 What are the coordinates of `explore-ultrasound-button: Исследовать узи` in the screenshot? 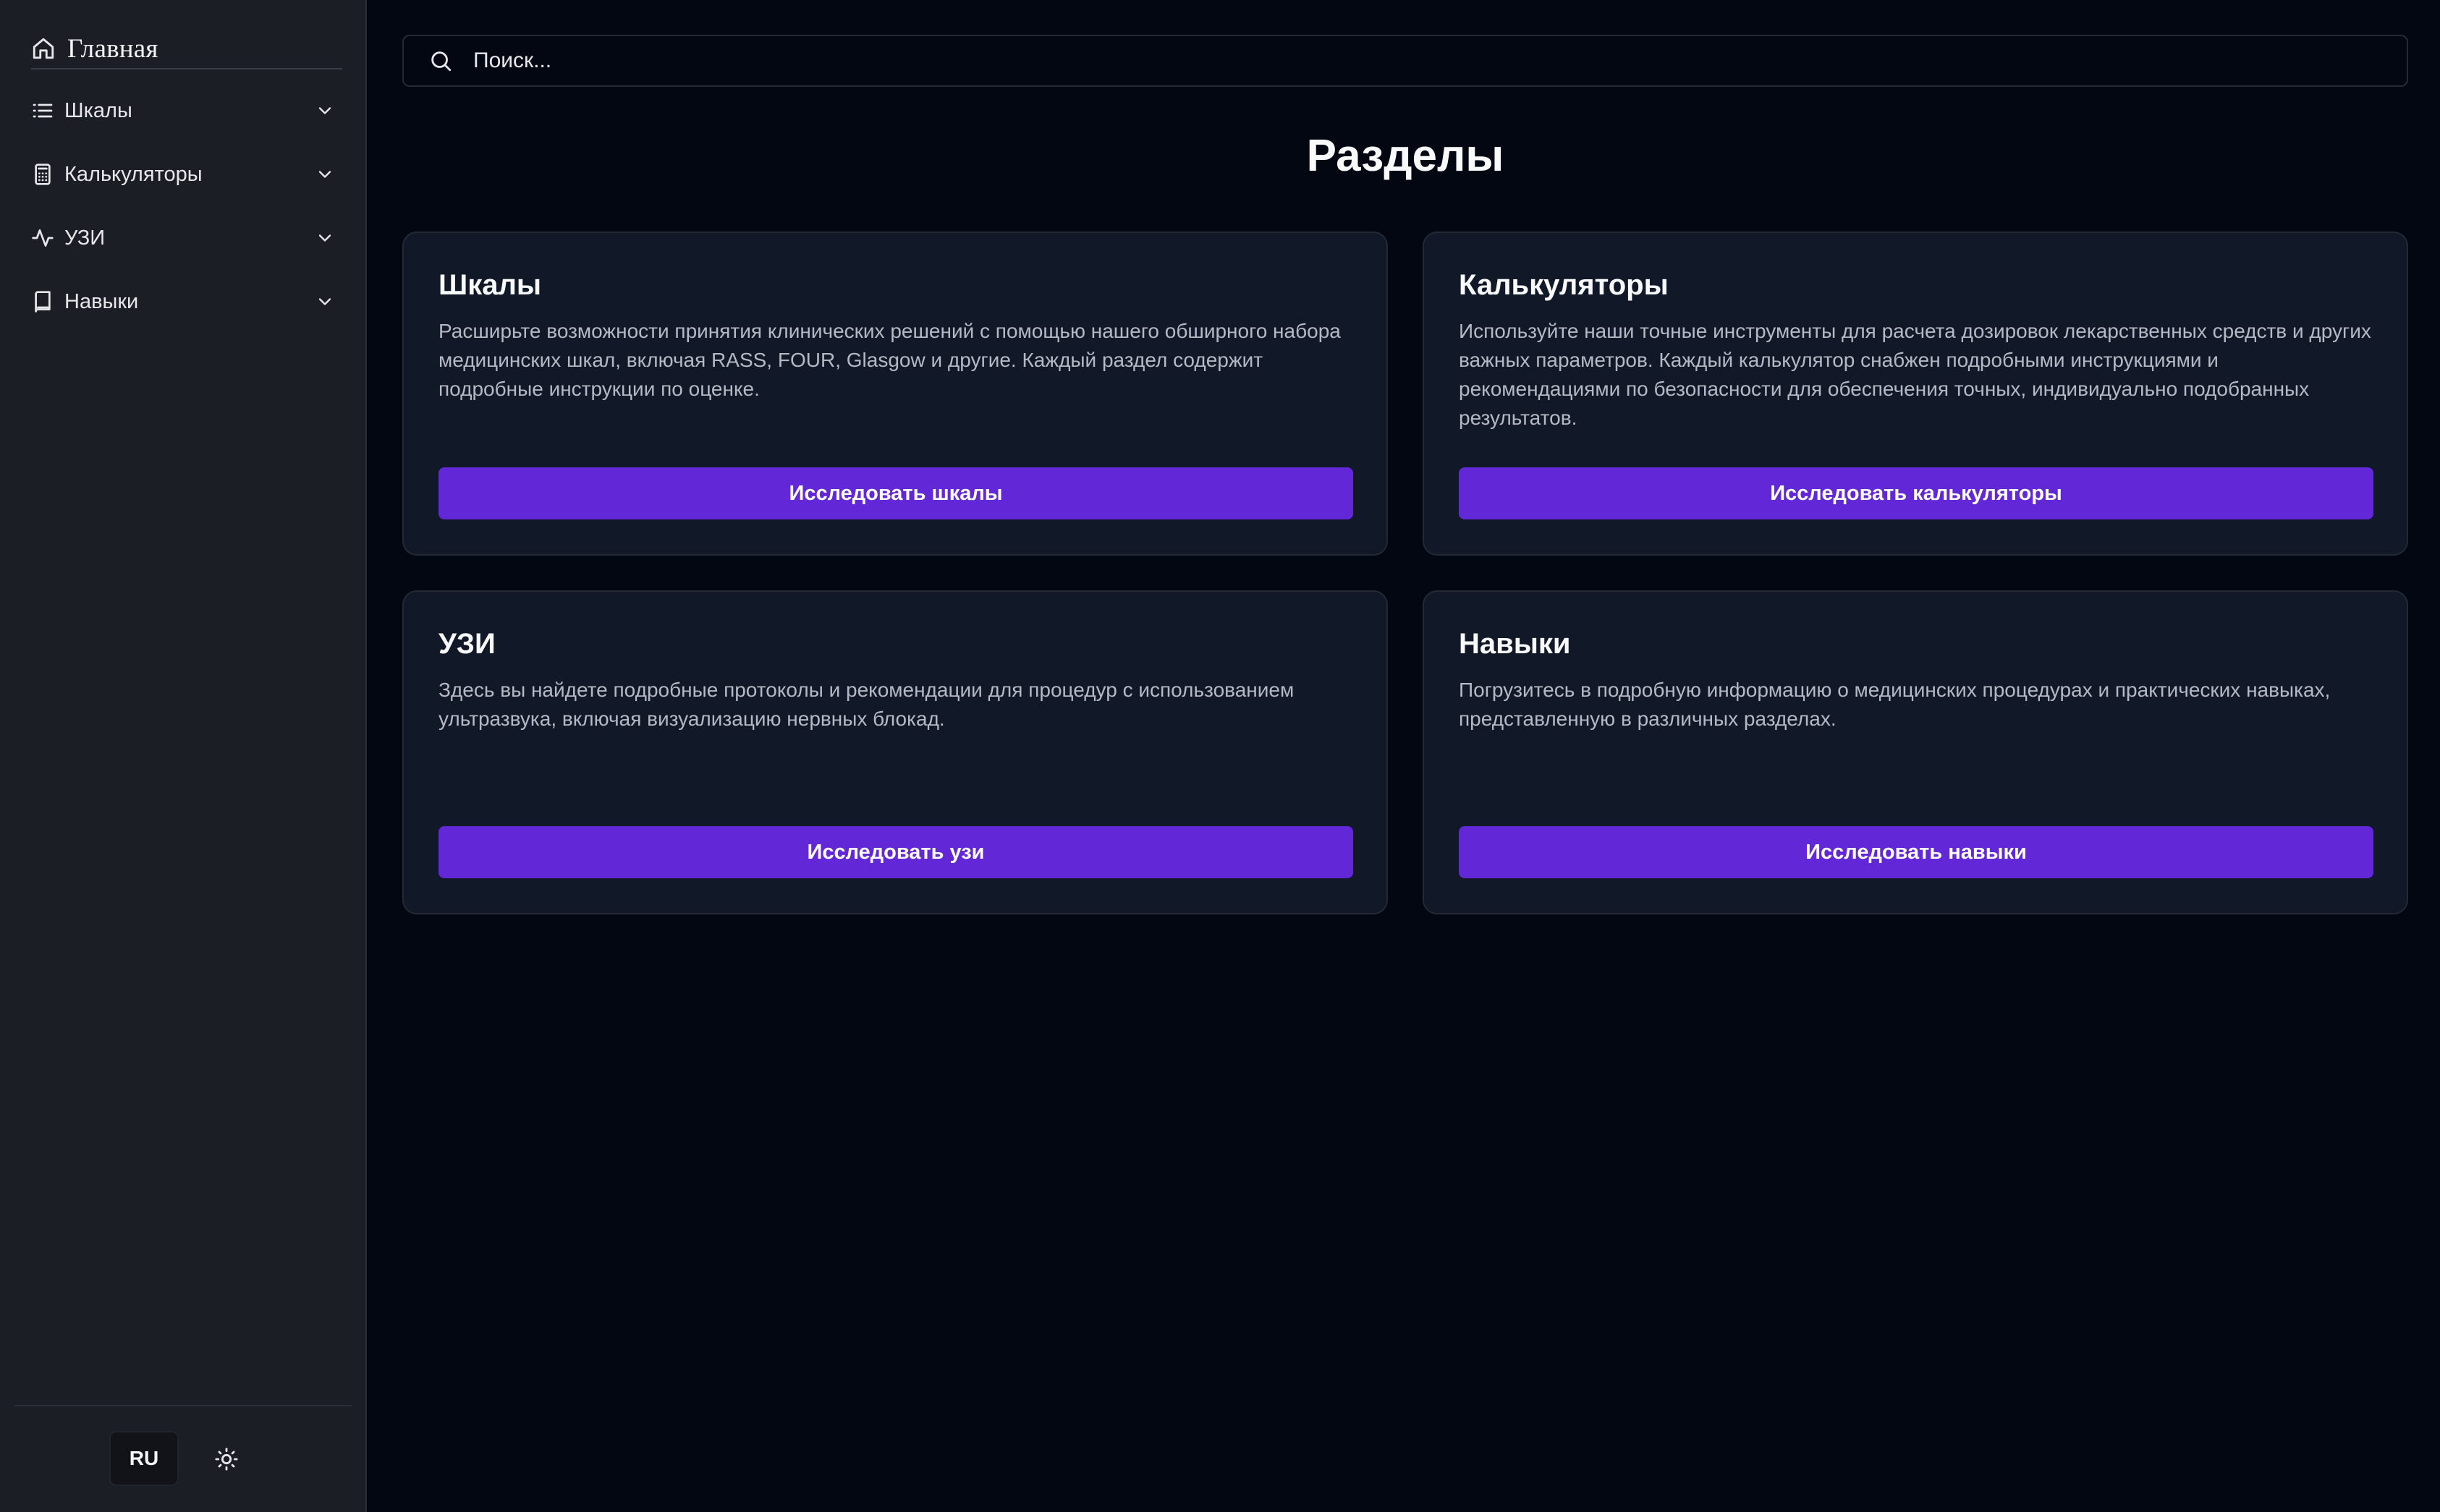 It's located at (896, 852).